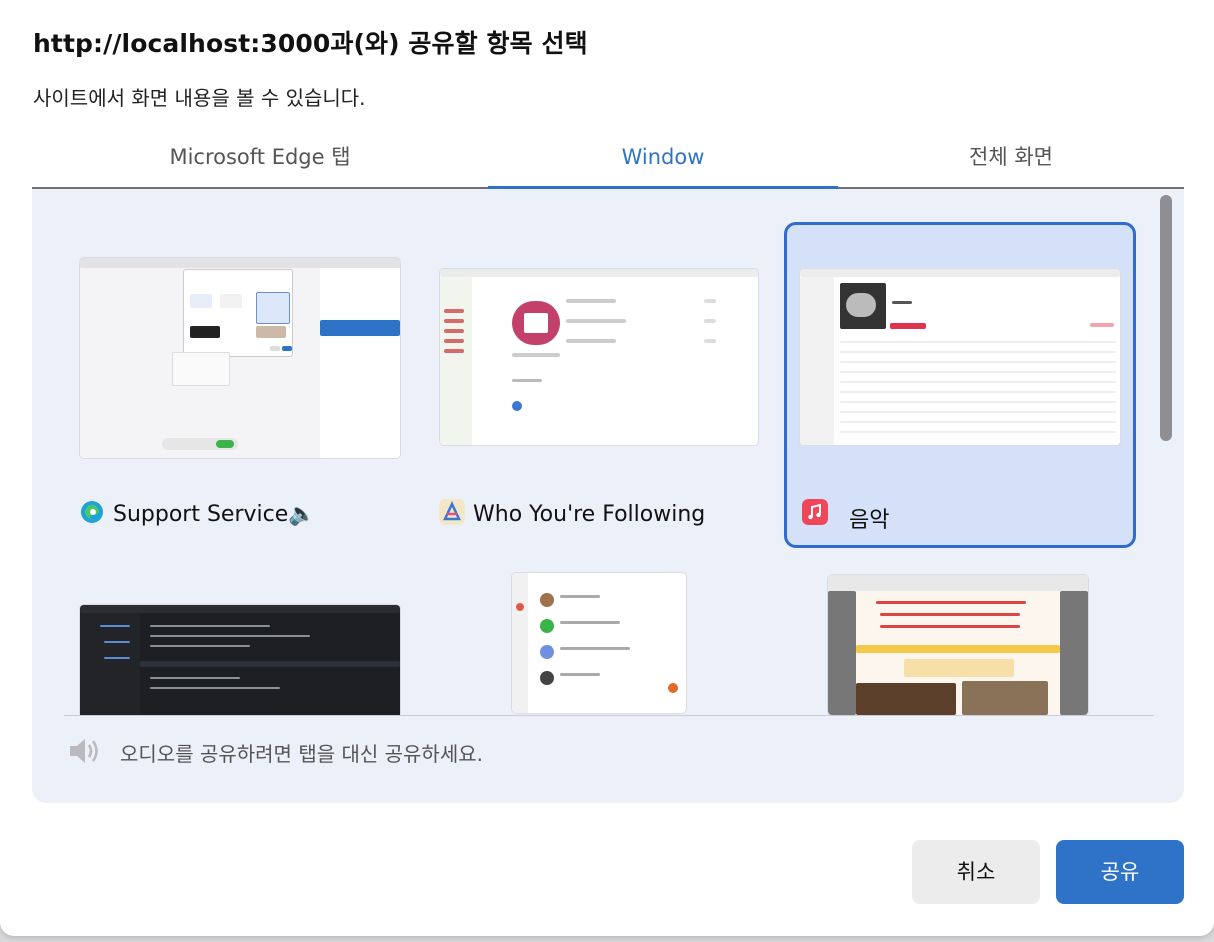 The height and width of the screenshot is (942, 1214). I want to click on tab-window: Window, so click(663, 162).